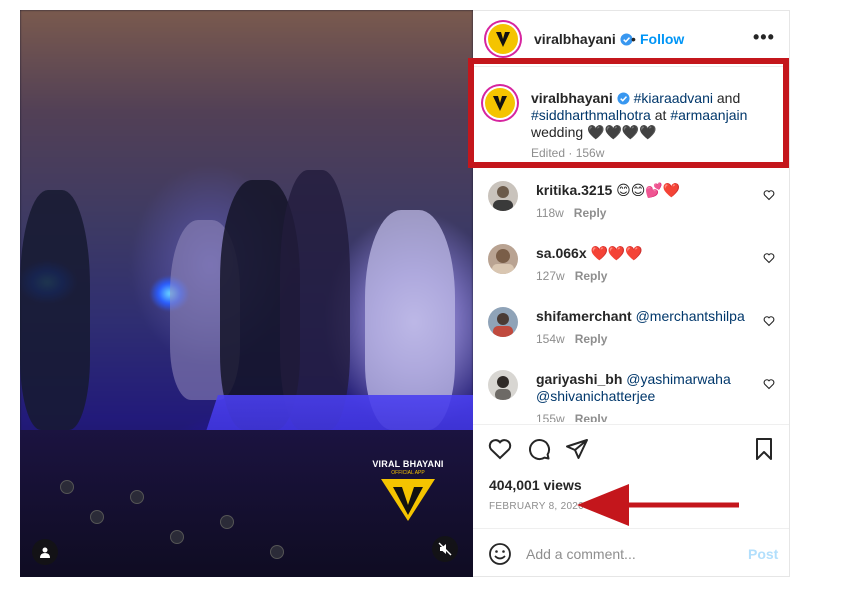 This screenshot has width=842, height=593. Describe the element at coordinates (535, 485) in the screenshot. I see `views-count: 404,001 views` at that location.